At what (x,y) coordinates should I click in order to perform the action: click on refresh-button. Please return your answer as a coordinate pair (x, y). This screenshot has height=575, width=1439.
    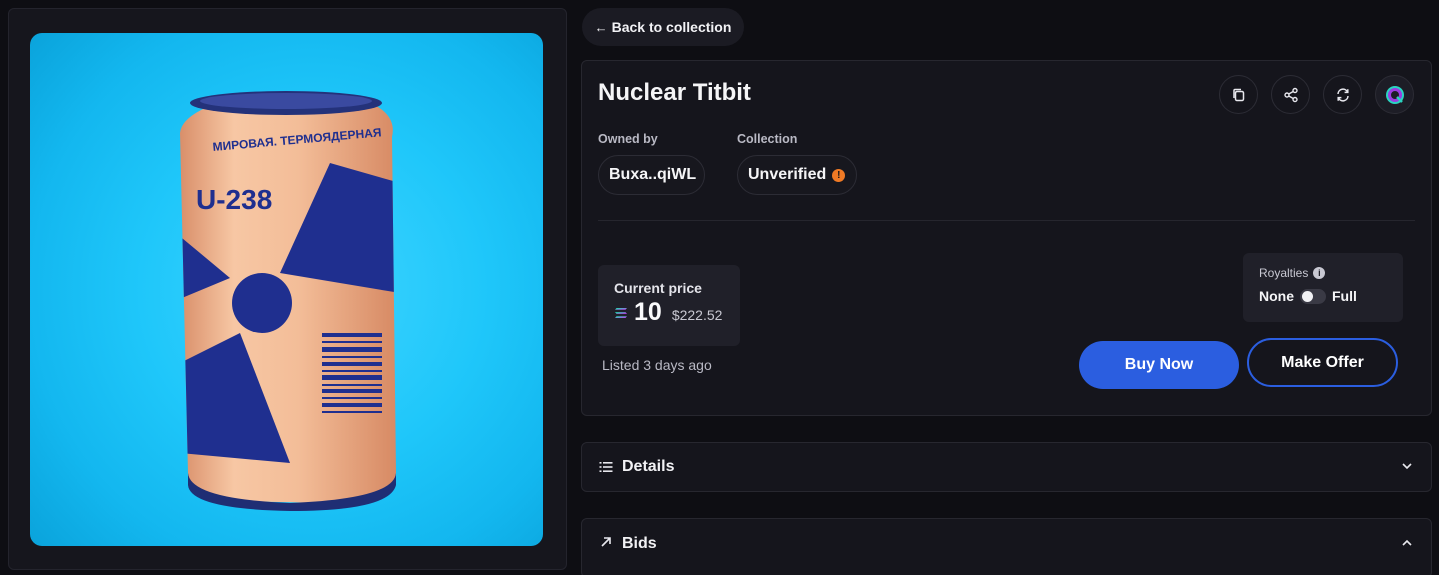
    Looking at the image, I should click on (1342, 94).